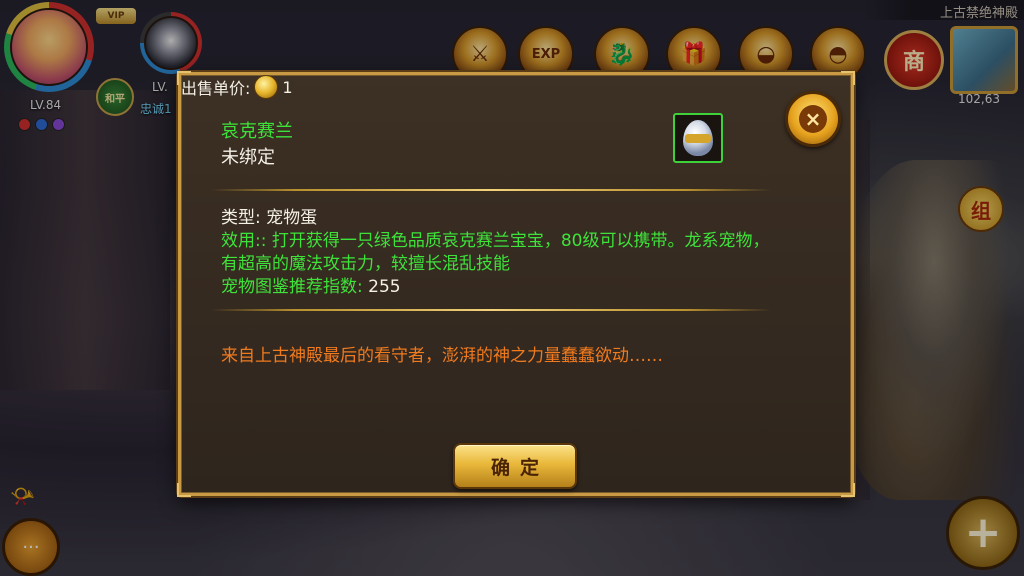 The image size is (1024, 576). Describe the element at coordinates (216, 88) in the screenshot. I see `sell-price-label: 出售单价:` at that location.